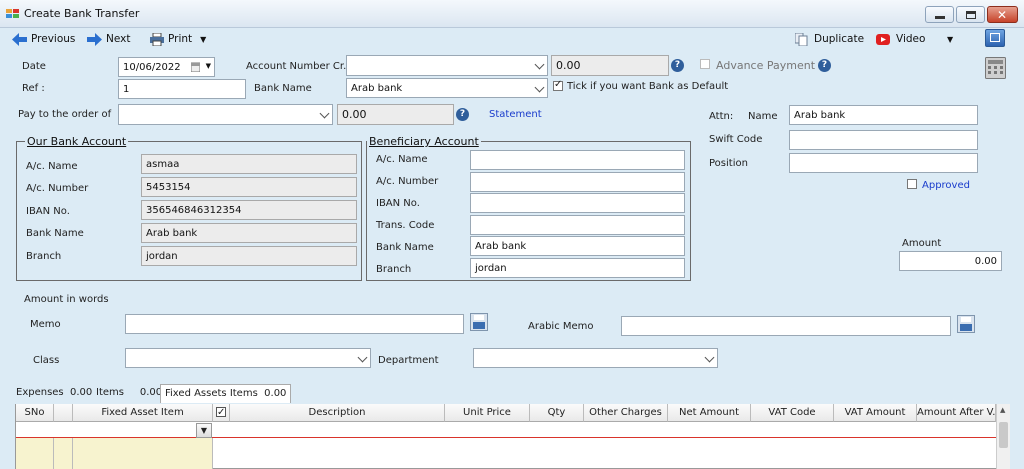 The width and height of the screenshot is (1024, 469). What do you see at coordinates (577, 182) in the screenshot?
I see `ben-ac-number-input` at bounding box center [577, 182].